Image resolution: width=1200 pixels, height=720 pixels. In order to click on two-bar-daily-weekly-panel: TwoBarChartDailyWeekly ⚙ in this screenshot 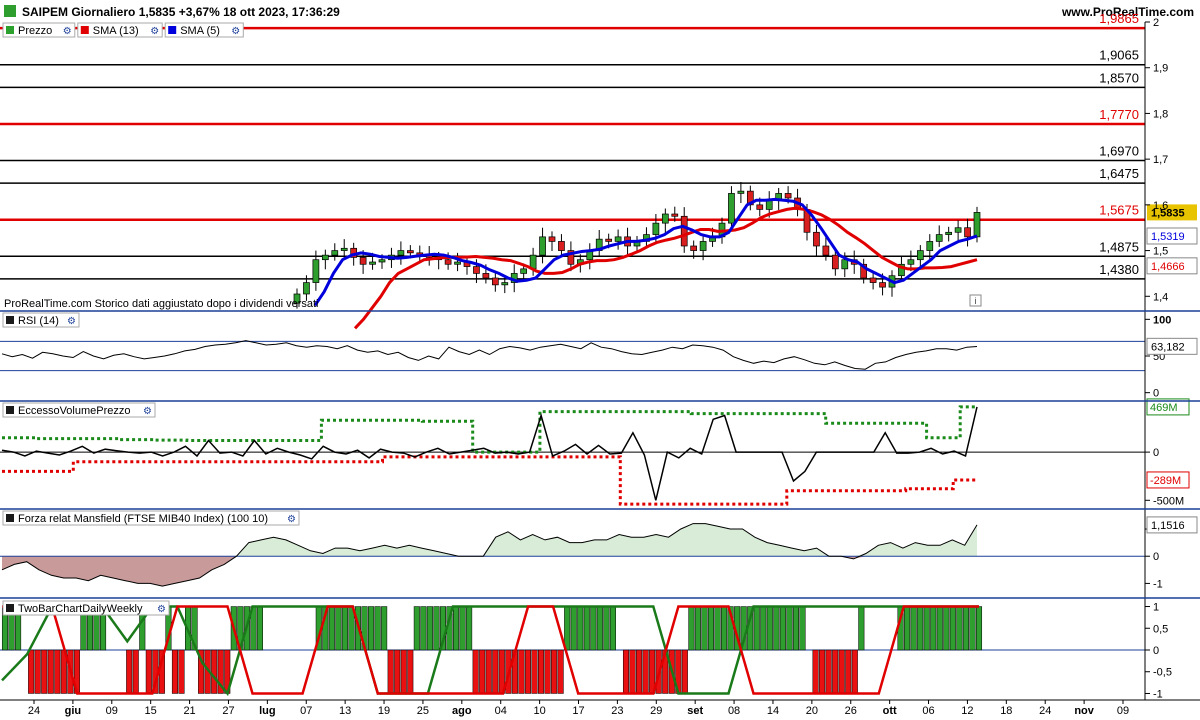, I will do `click(572, 648)`.